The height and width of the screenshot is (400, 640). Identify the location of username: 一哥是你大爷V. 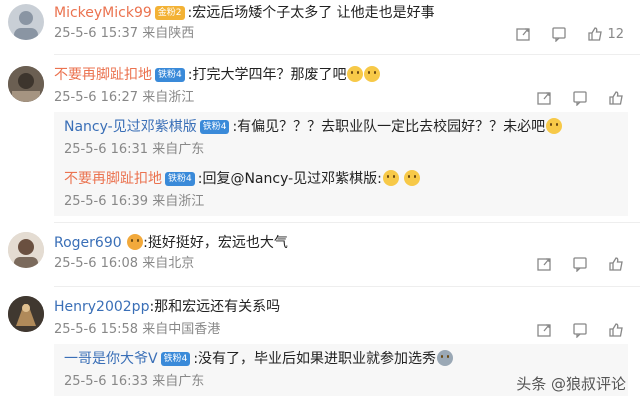
(111, 359).